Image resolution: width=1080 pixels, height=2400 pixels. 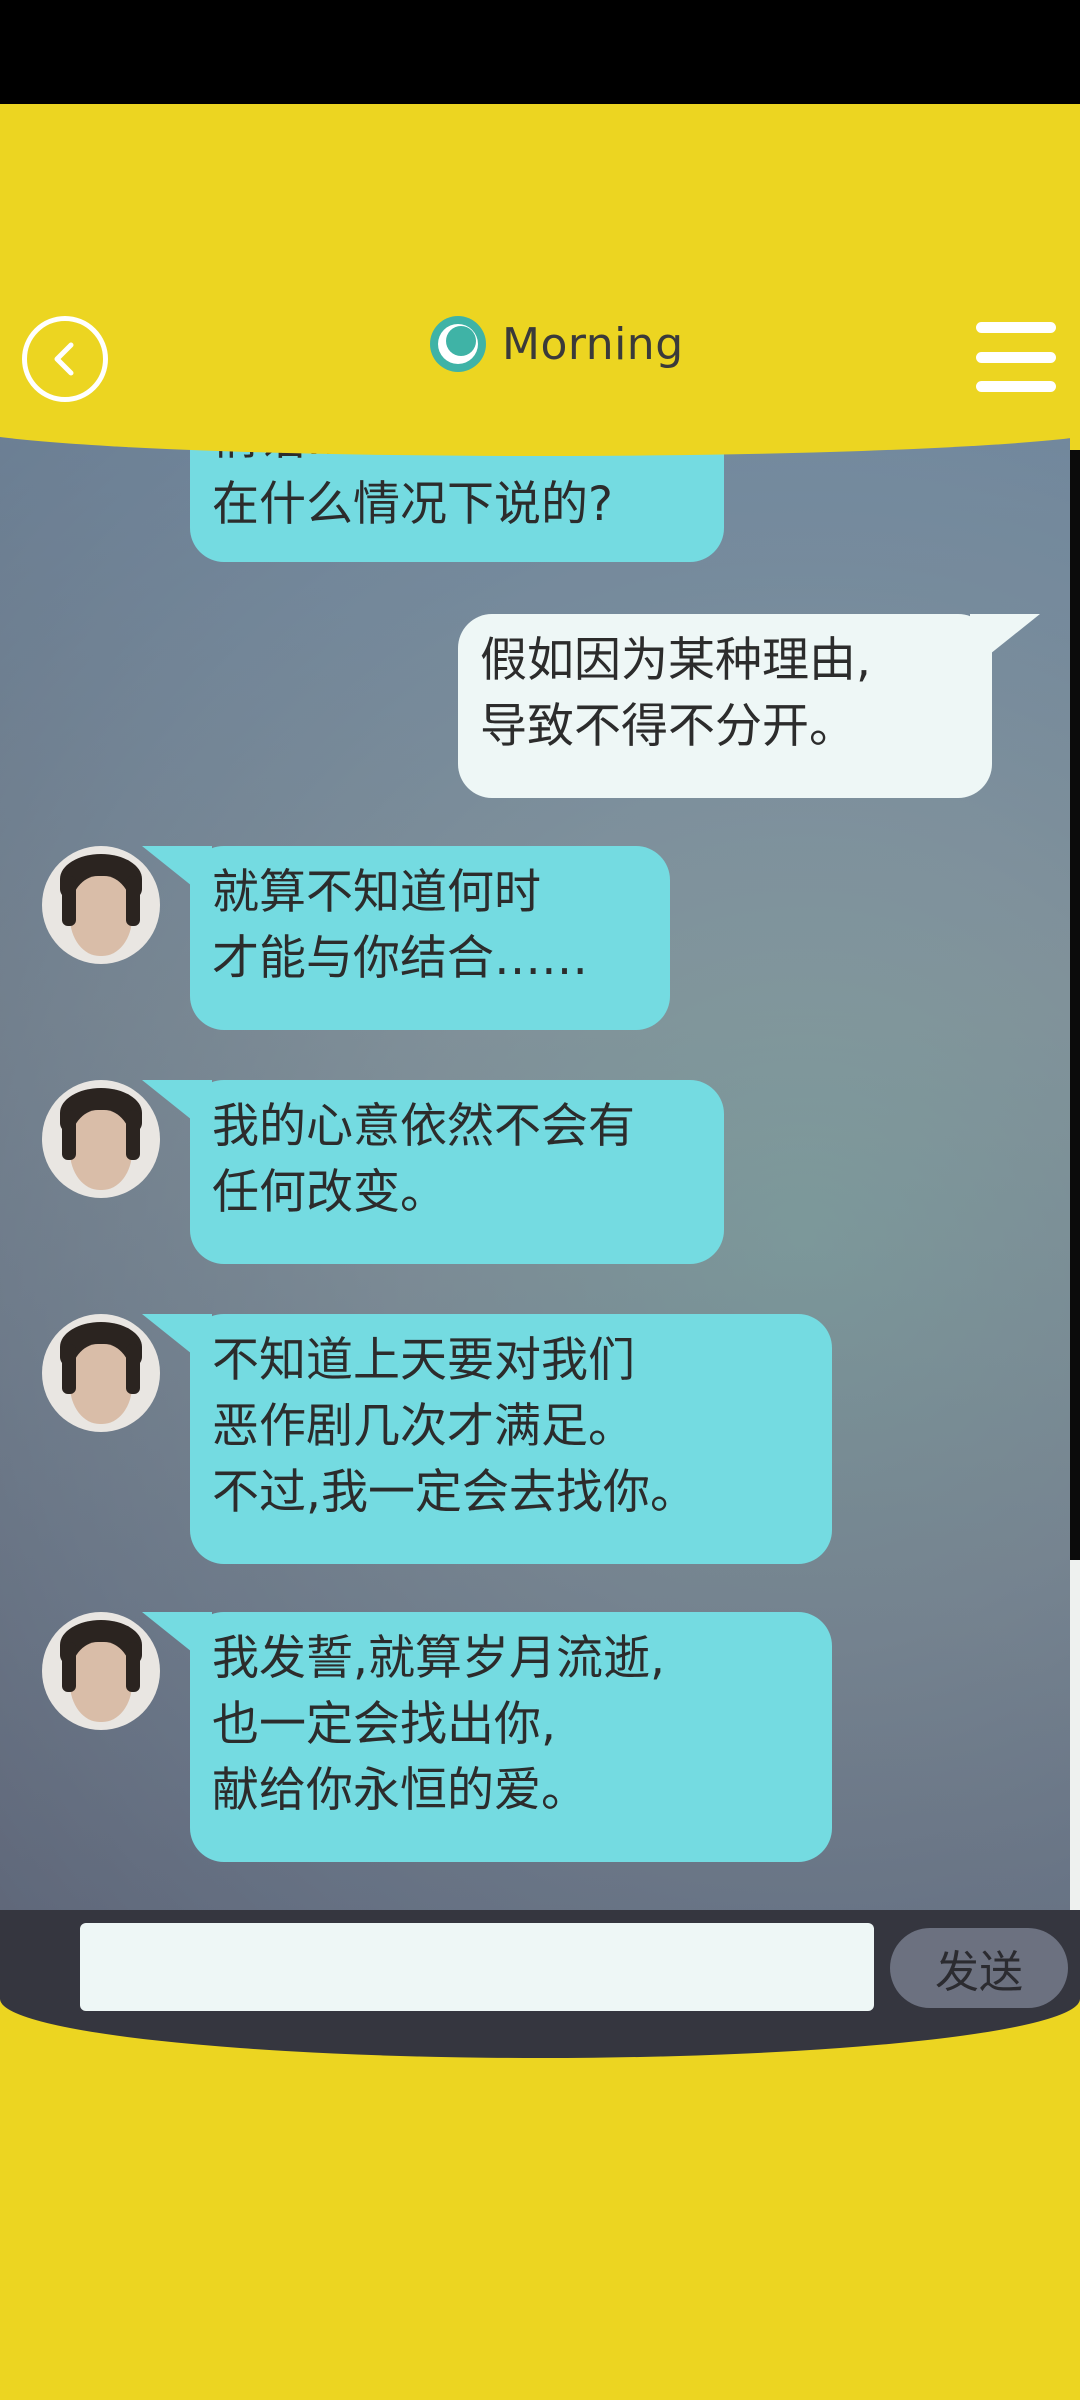 What do you see at coordinates (979, 1968) in the screenshot?
I see `send-button: 发送` at bounding box center [979, 1968].